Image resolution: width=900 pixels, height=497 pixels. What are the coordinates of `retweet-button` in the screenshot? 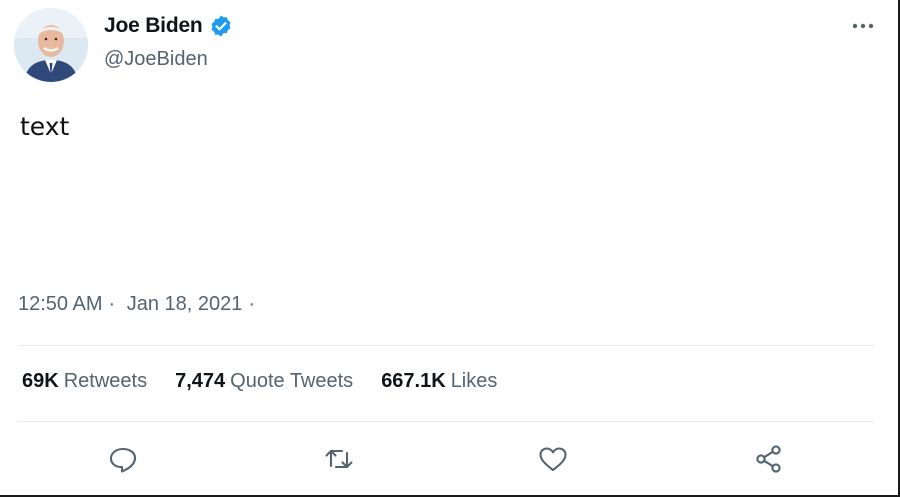 It's located at (339, 459).